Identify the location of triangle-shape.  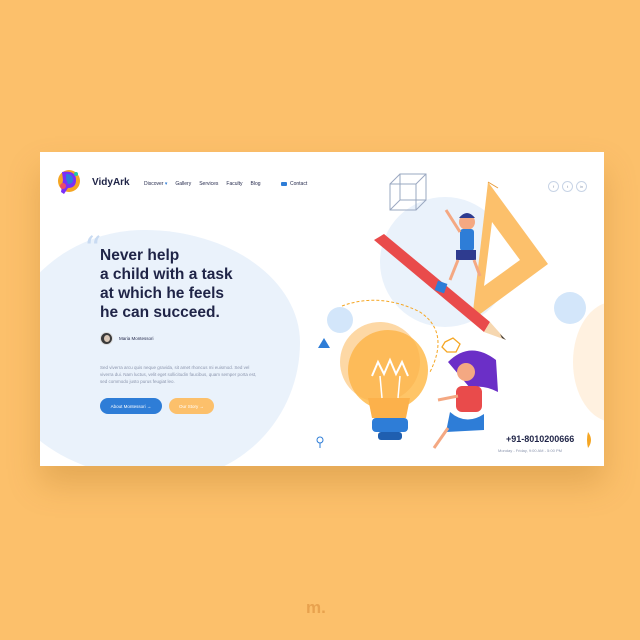
(324, 343).